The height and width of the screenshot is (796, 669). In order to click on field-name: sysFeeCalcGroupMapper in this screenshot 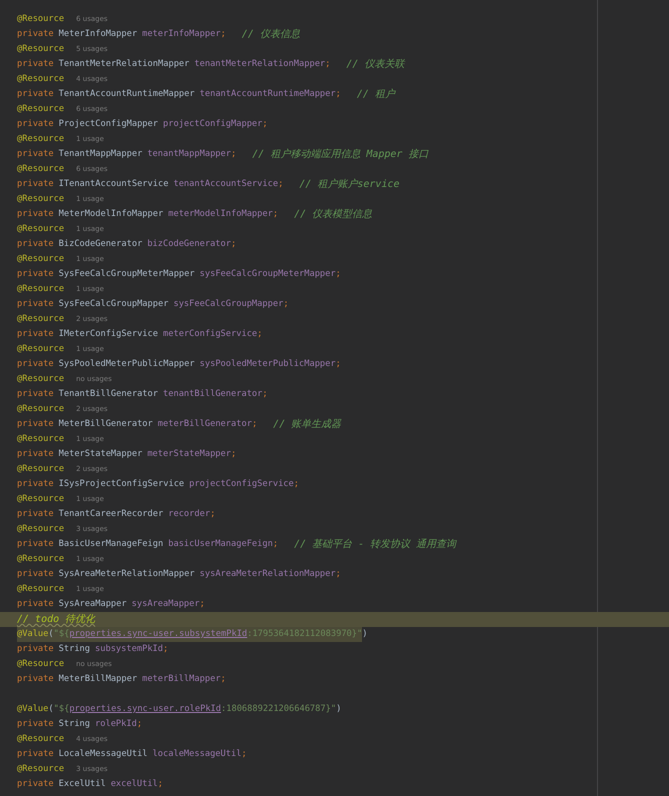, I will do `click(228, 304)`.